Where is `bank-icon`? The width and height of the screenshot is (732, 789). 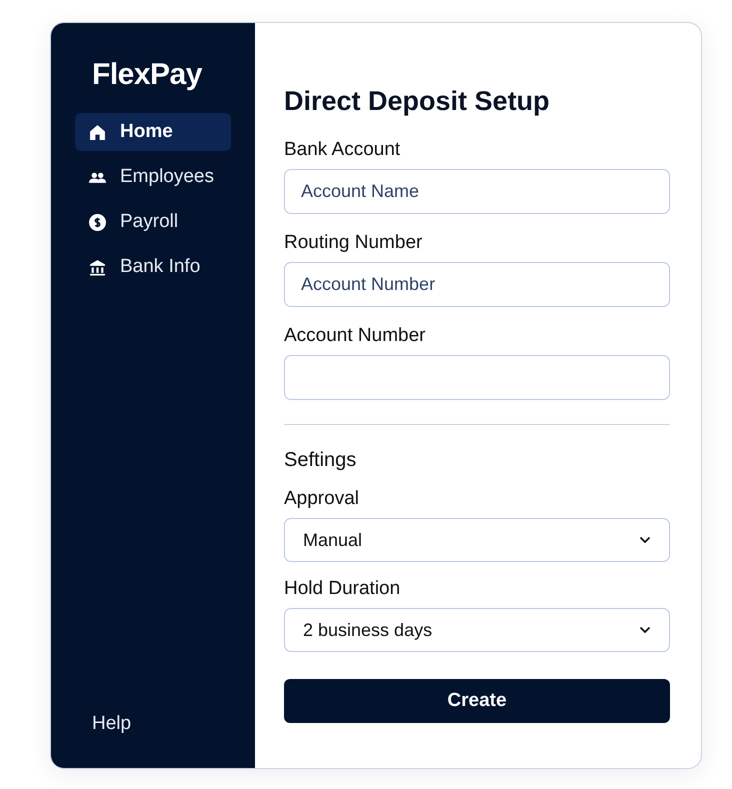 bank-icon is located at coordinates (97, 267).